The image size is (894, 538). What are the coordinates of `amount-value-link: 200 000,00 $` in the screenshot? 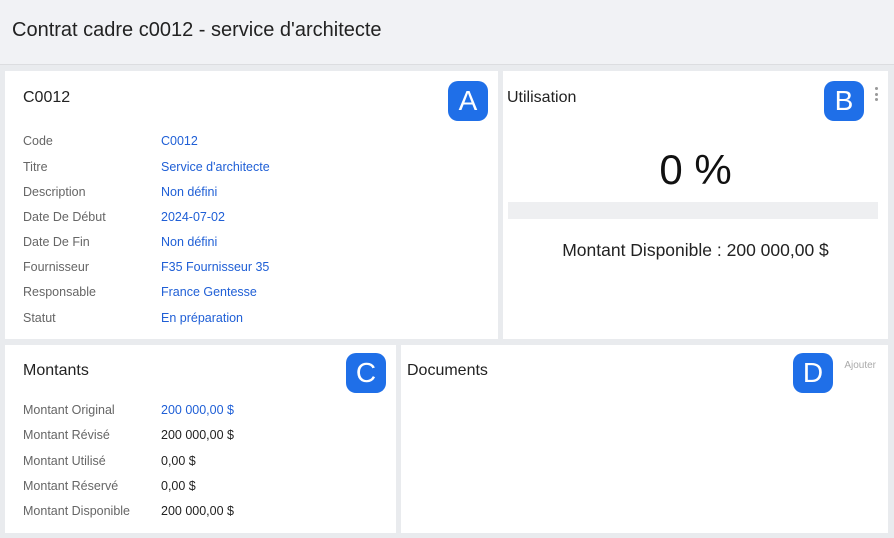 It's located at (197, 410).